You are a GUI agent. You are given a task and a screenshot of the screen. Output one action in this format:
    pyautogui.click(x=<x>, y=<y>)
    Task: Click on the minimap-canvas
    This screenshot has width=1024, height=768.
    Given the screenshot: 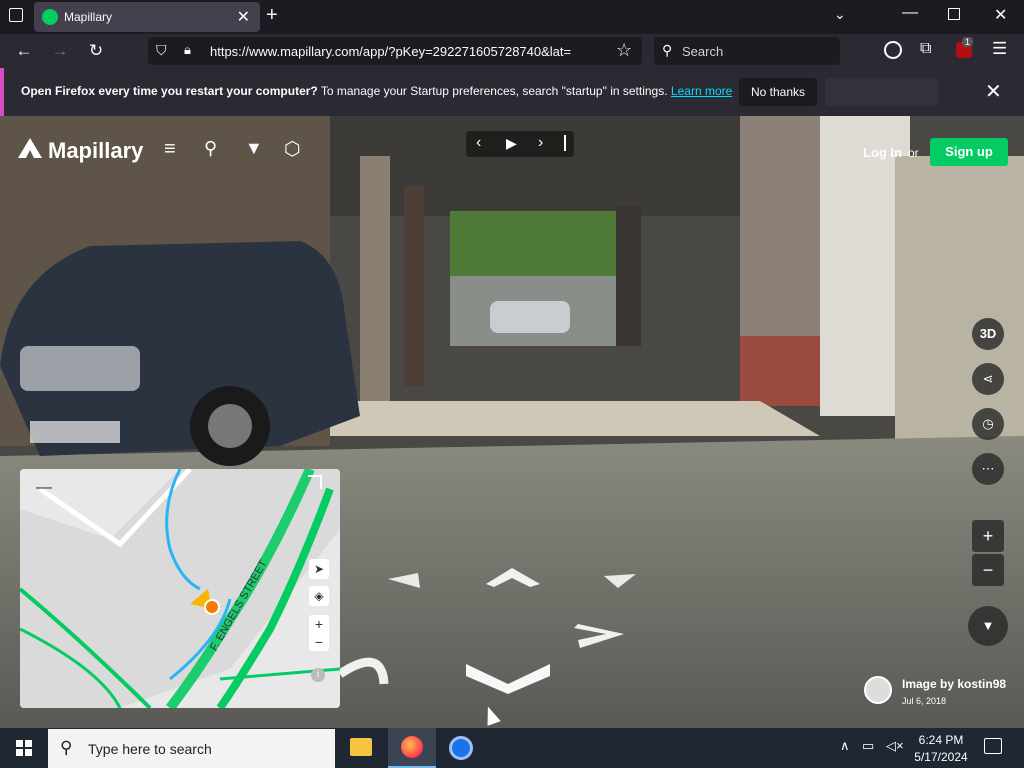 What is the action you would take?
    pyautogui.click(x=180, y=588)
    